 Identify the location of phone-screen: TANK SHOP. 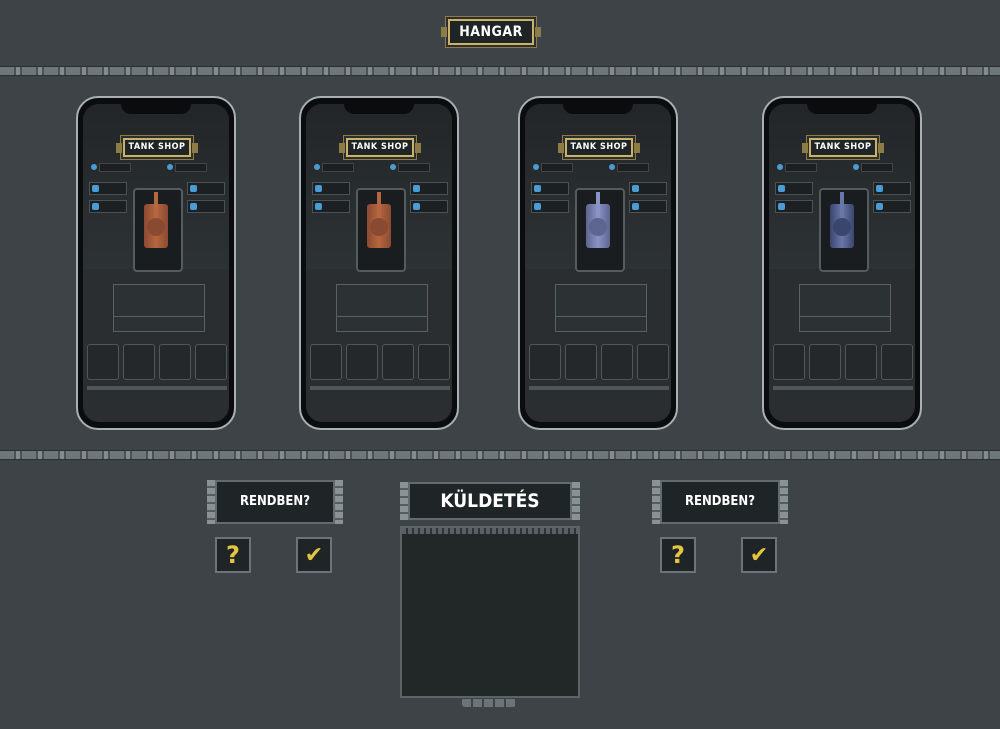
(156, 263).